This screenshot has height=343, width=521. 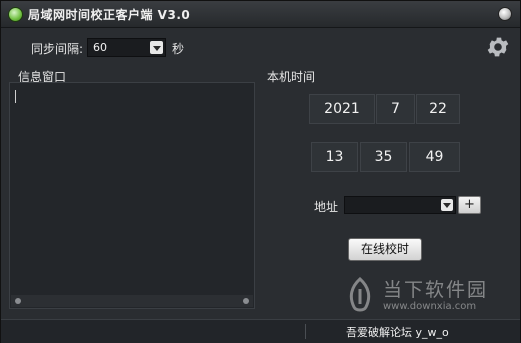 What do you see at coordinates (397, 332) in the screenshot?
I see `status-text: 吾爱破解论坛 y_w_o` at bounding box center [397, 332].